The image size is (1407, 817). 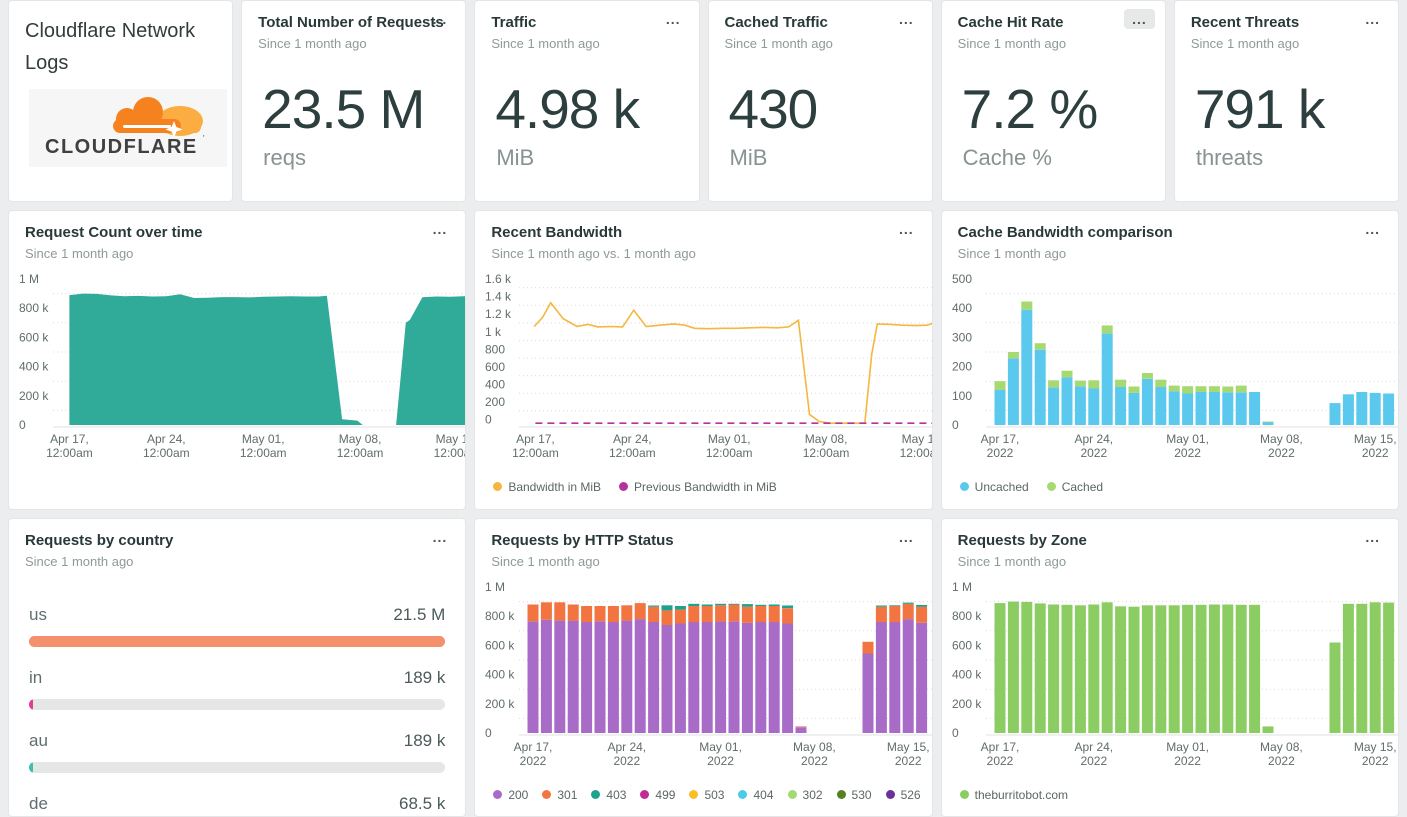 I want to click on svg-text: 600 k, so click(x=34, y=337).